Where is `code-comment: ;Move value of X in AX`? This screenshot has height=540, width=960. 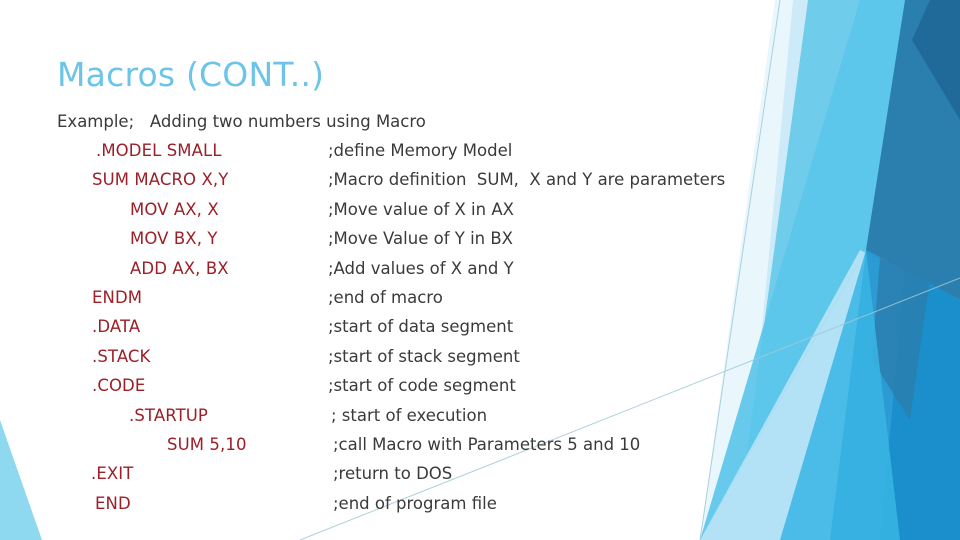 code-comment: ;Move value of X in AX is located at coordinates (421, 209).